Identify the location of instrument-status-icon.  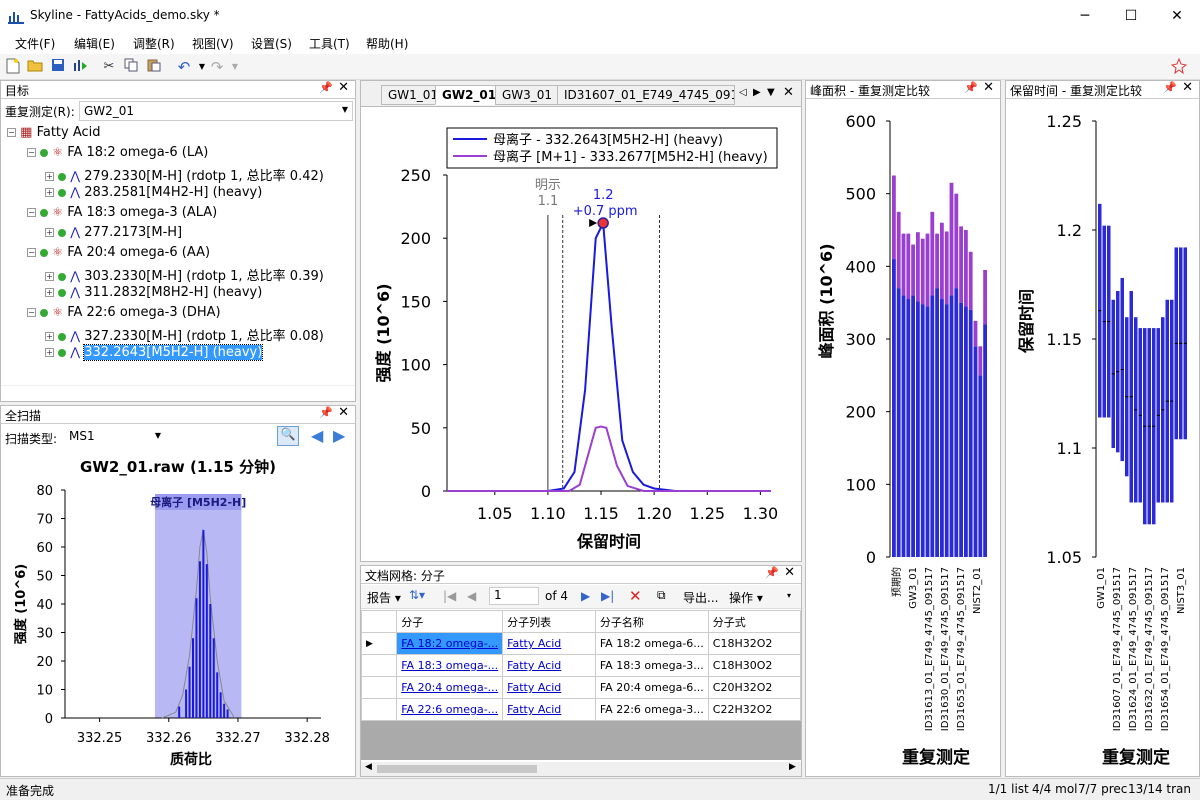
(1179, 66).